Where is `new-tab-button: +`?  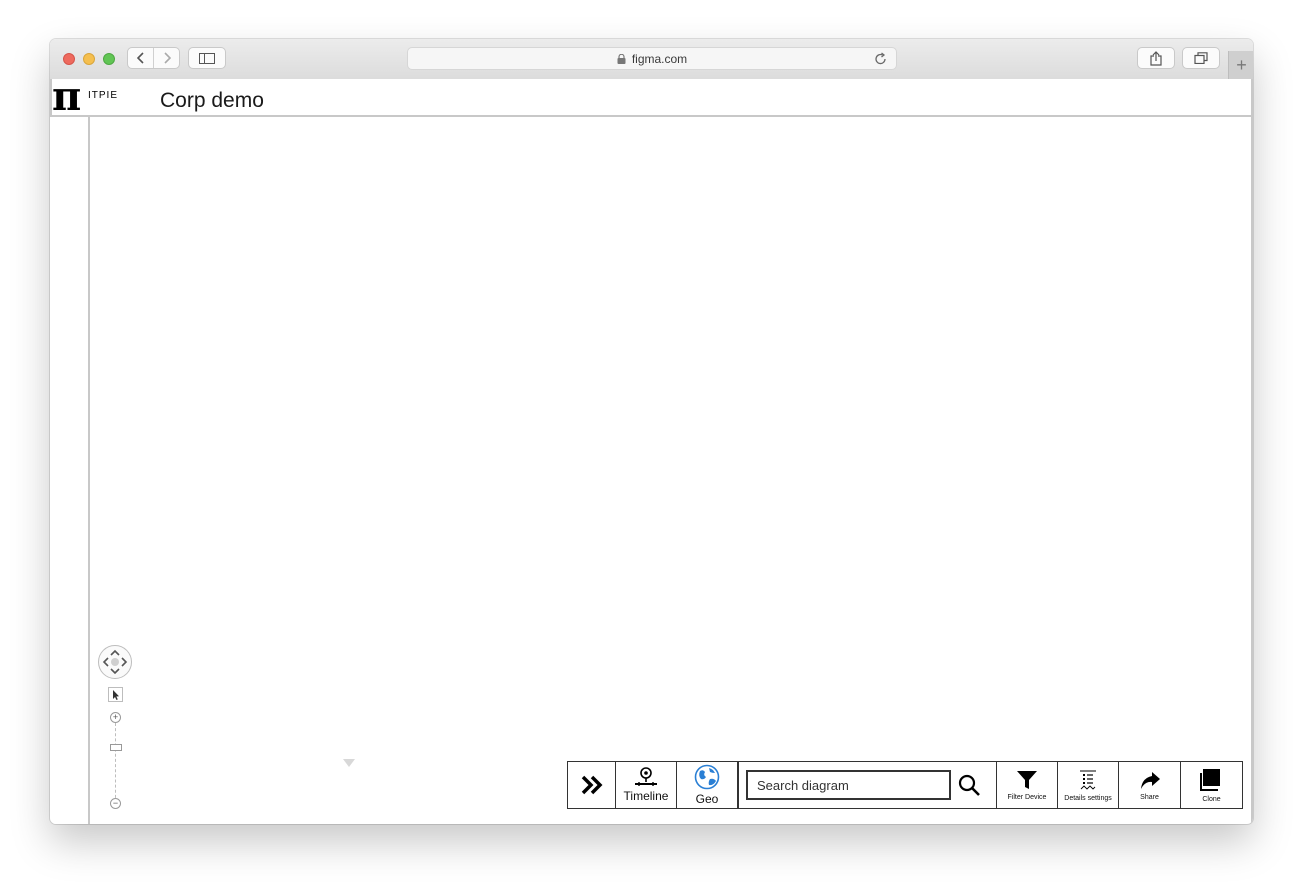
new-tab-button: + is located at coordinates (1240, 65).